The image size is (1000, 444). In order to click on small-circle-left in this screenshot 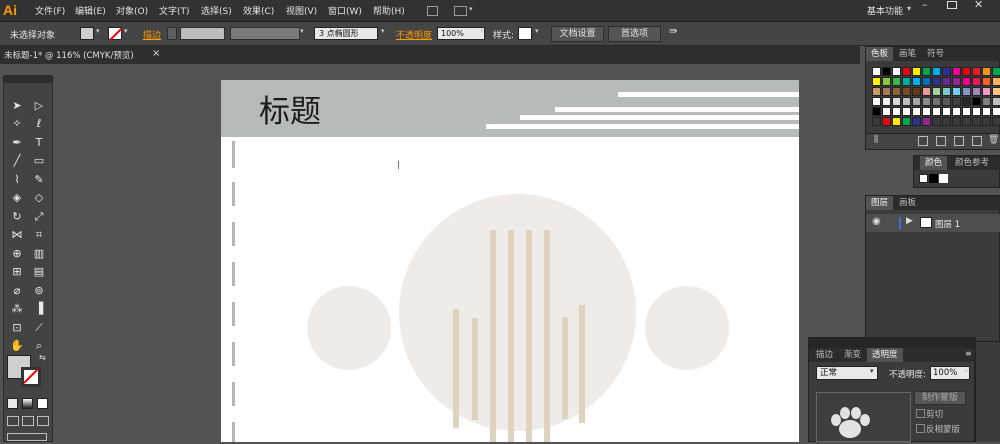, I will do `click(349, 328)`.